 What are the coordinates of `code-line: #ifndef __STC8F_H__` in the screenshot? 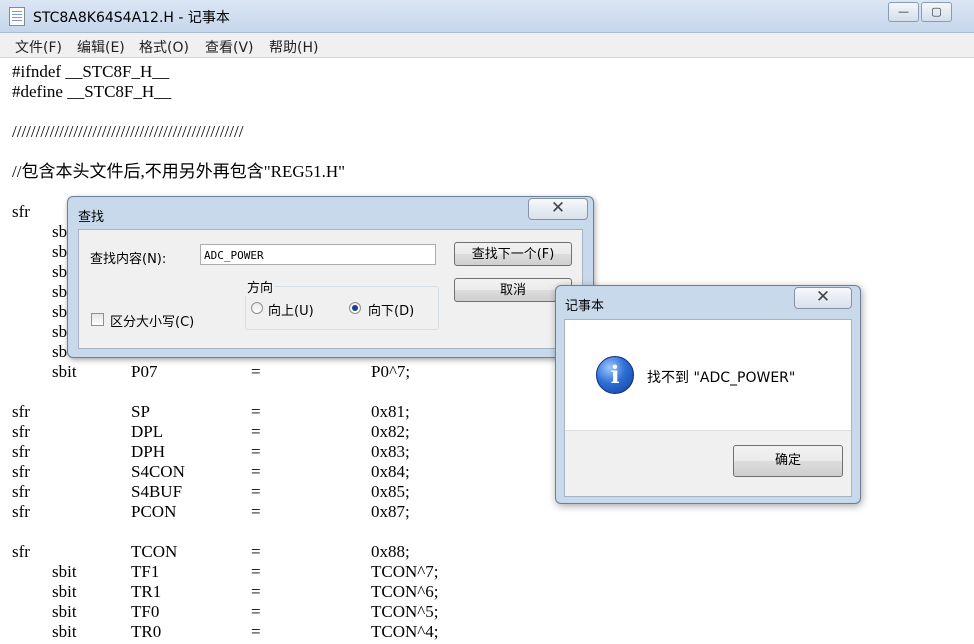 It's located at (91, 71).